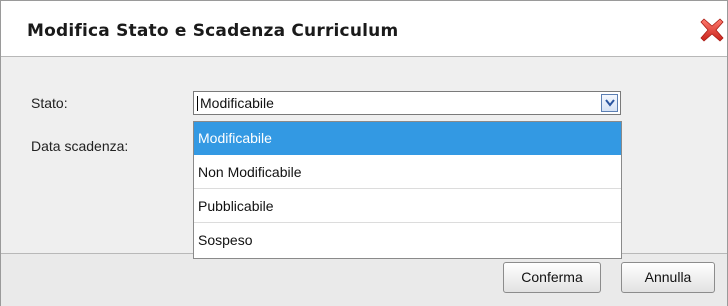 The height and width of the screenshot is (306, 728). What do you see at coordinates (407, 240) in the screenshot?
I see `dropdown-option-sospeso: Sospeso` at bounding box center [407, 240].